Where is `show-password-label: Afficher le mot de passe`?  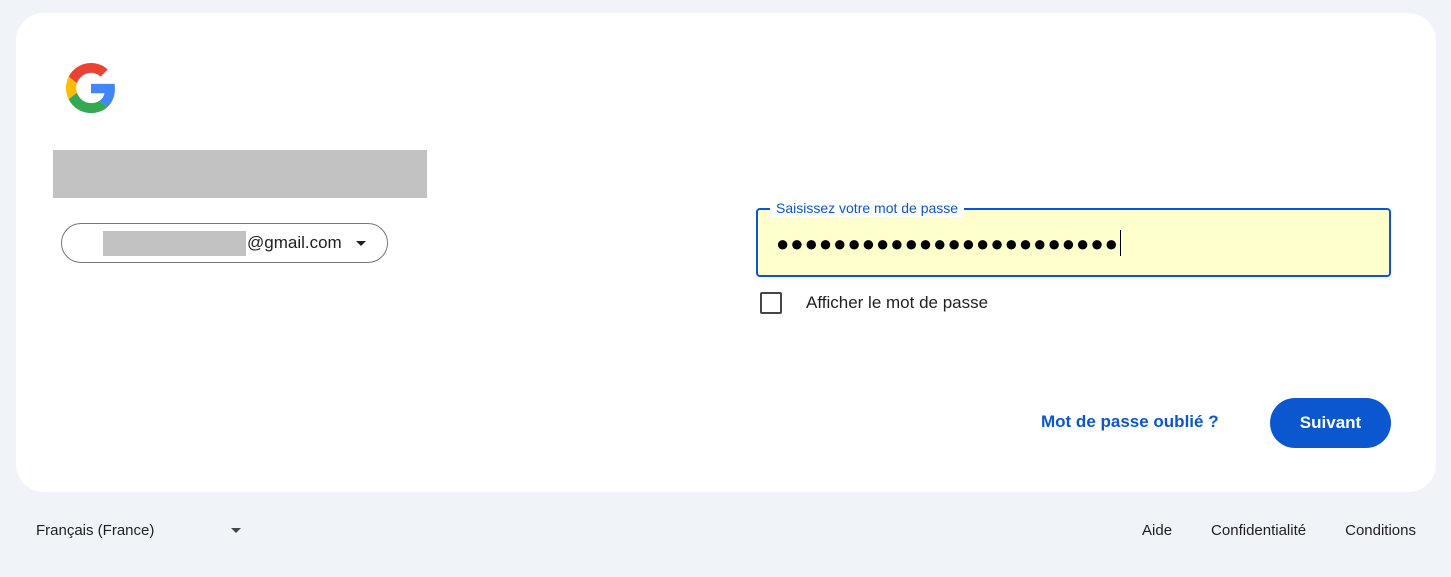 show-password-label: Afficher le mot de passe is located at coordinates (897, 303).